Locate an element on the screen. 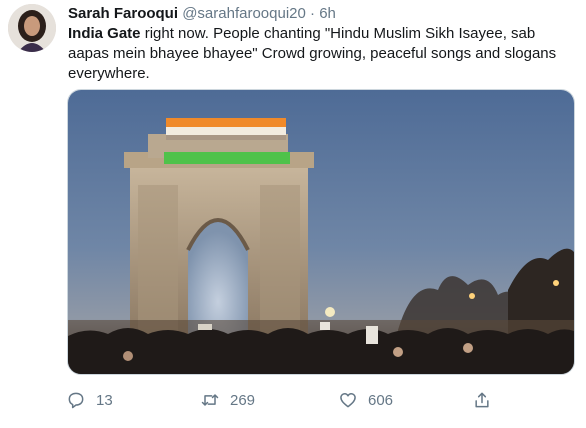  retweet-count: 269 is located at coordinates (243, 400).